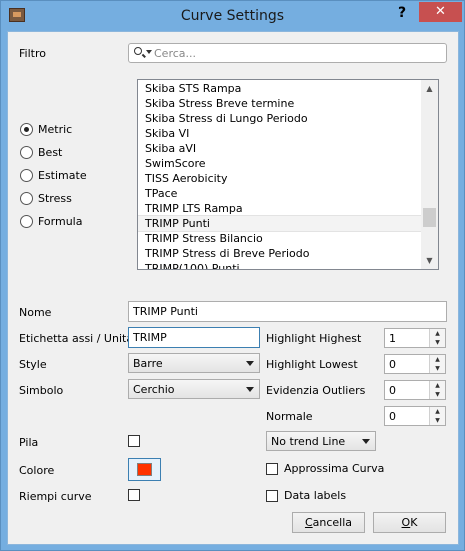  What do you see at coordinates (194, 363) in the screenshot?
I see `style-select: Barre` at bounding box center [194, 363].